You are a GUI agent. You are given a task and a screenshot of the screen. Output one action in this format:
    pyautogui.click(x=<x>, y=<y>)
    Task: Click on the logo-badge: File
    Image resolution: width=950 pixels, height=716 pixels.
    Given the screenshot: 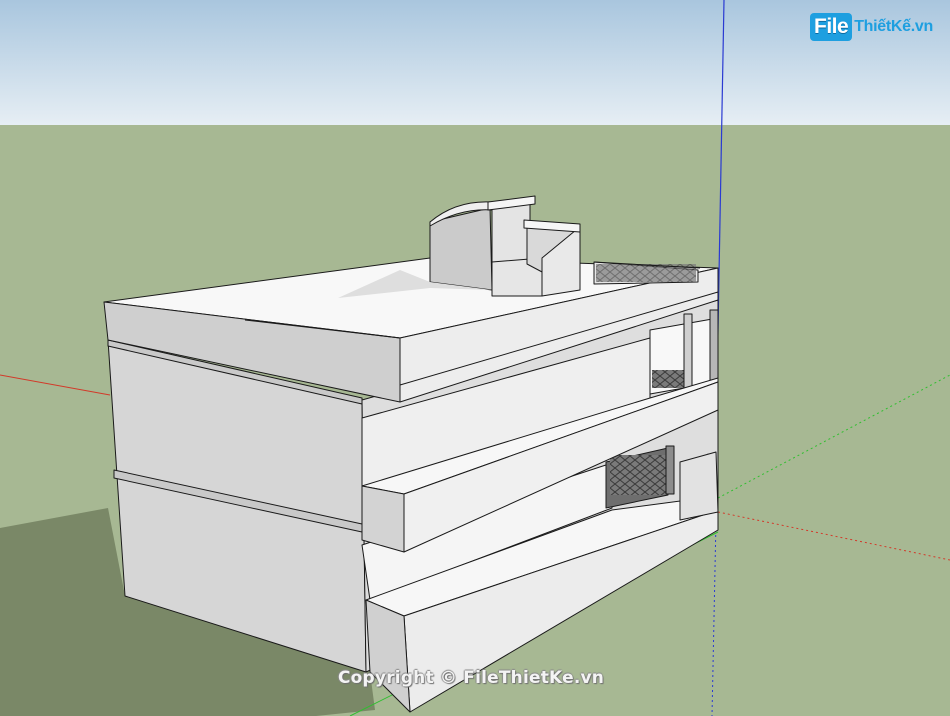 What is the action you would take?
    pyautogui.click(x=831, y=27)
    